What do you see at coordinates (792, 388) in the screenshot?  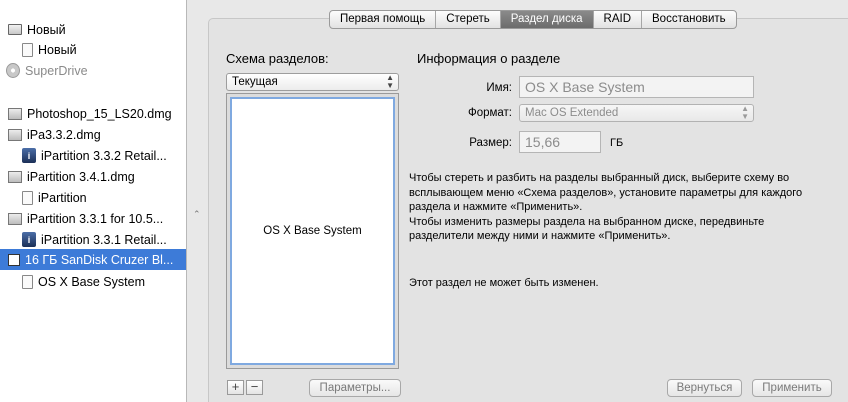 I see `apply-button: Применить` at bounding box center [792, 388].